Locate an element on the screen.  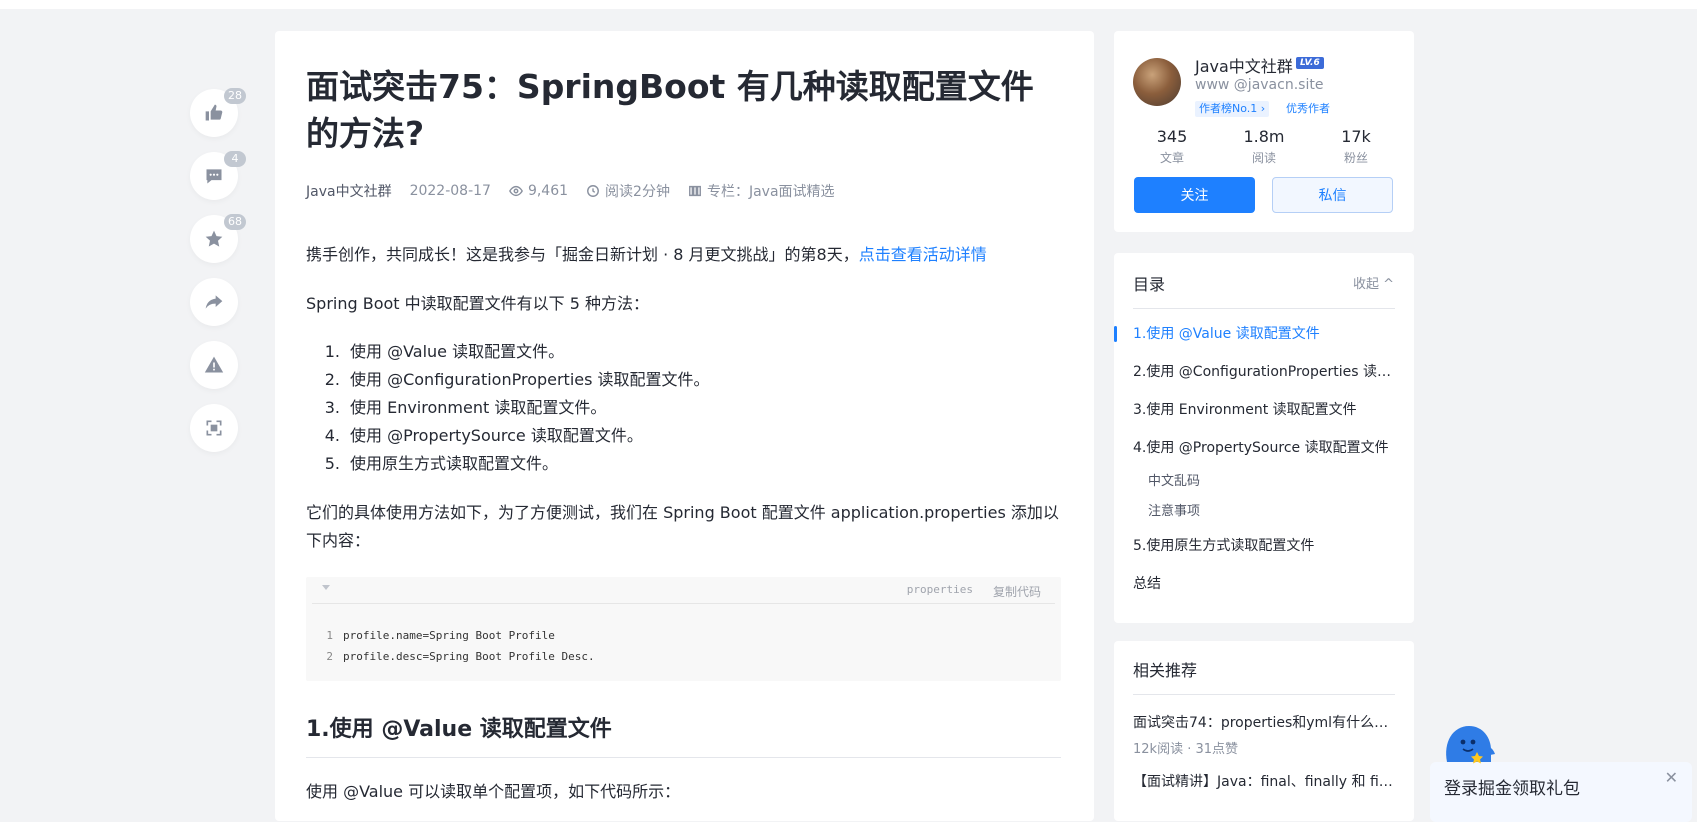
view-count-value: 9,461 is located at coordinates (548, 191).